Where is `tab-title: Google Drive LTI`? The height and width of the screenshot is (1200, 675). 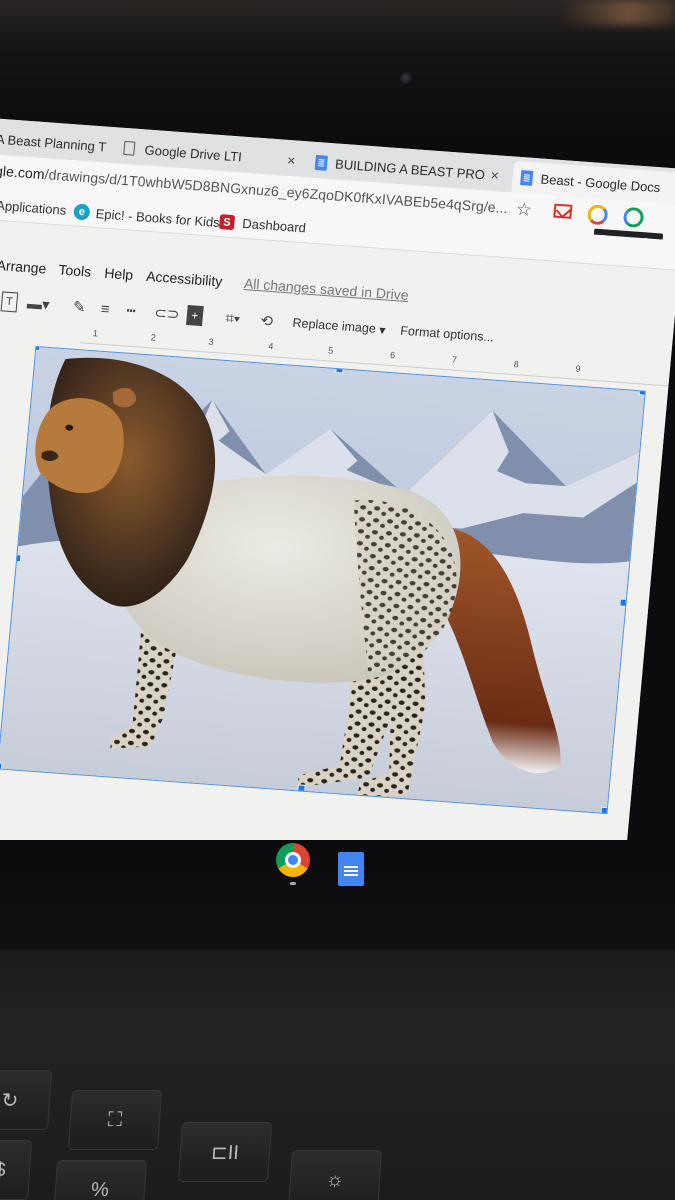 tab-title: Google Drive LTI is located at coordinates (193, 153).